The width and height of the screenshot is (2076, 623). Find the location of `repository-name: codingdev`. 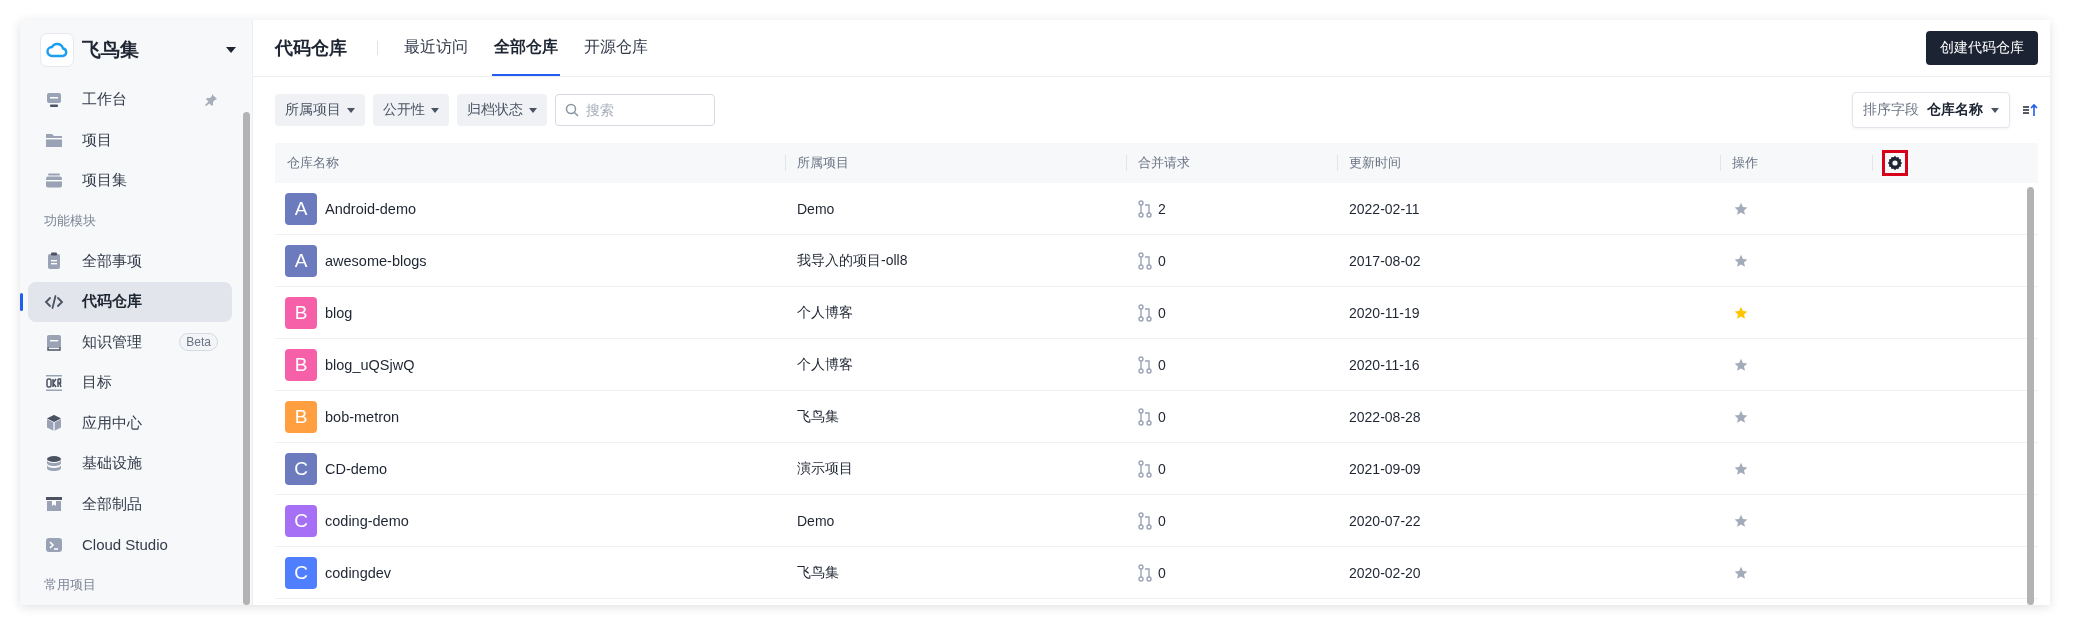

repository-name: codingdev is located at coordinates (358, 572).